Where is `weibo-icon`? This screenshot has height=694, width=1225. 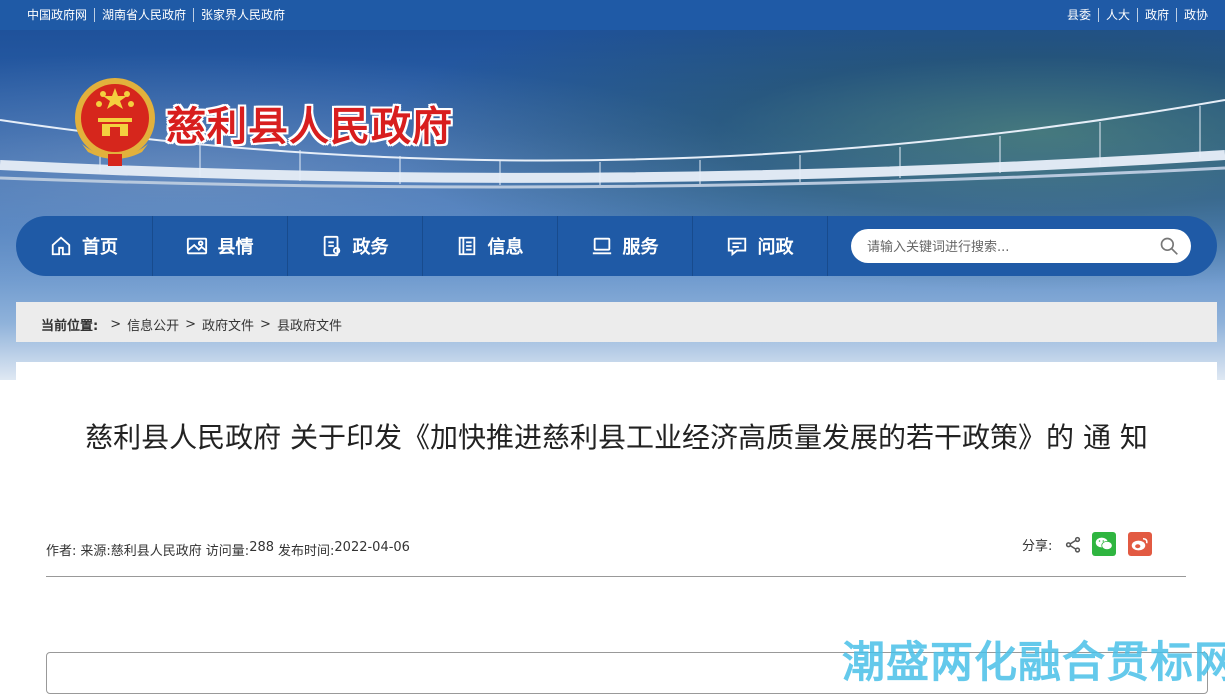
weibo-icon is located at coordinates (1140, 544).